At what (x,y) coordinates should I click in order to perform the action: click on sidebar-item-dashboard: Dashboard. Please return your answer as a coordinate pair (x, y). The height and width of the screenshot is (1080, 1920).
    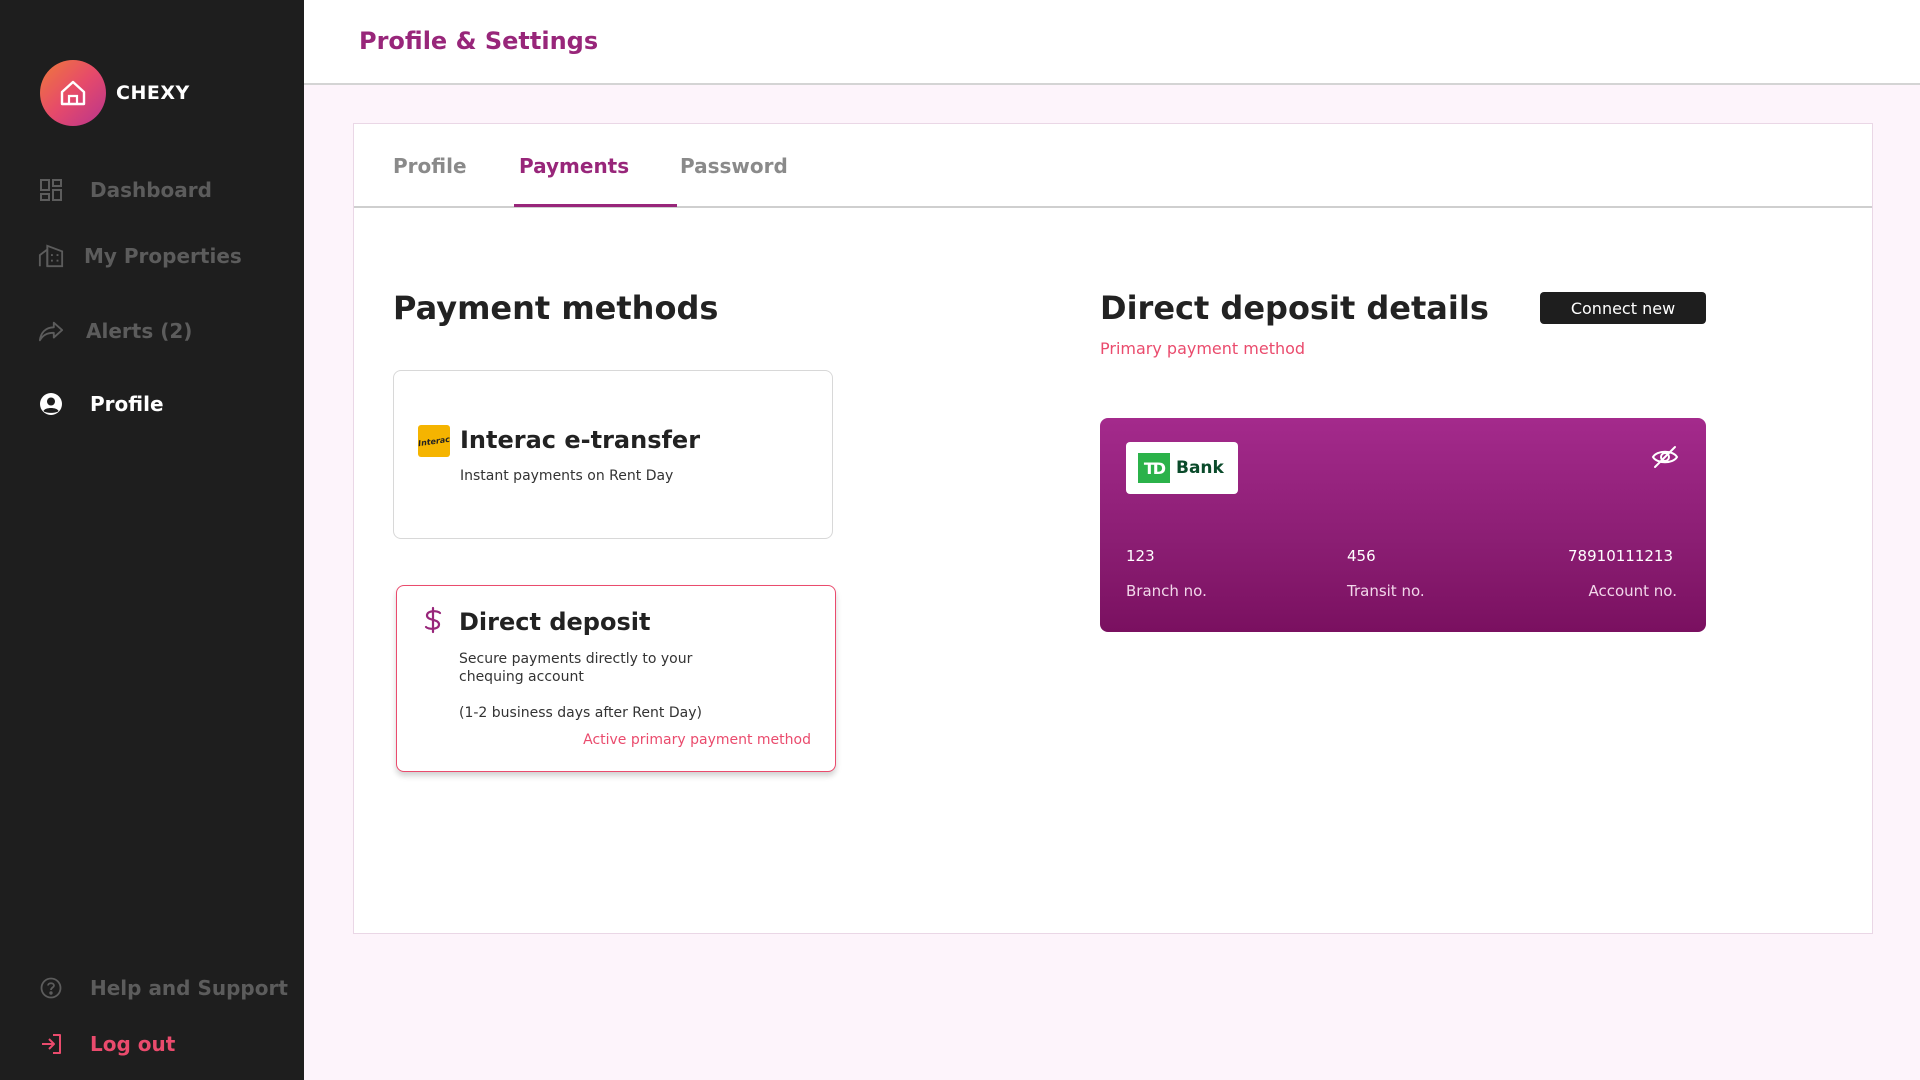
    Looking at the image, I should click on (125, 190).